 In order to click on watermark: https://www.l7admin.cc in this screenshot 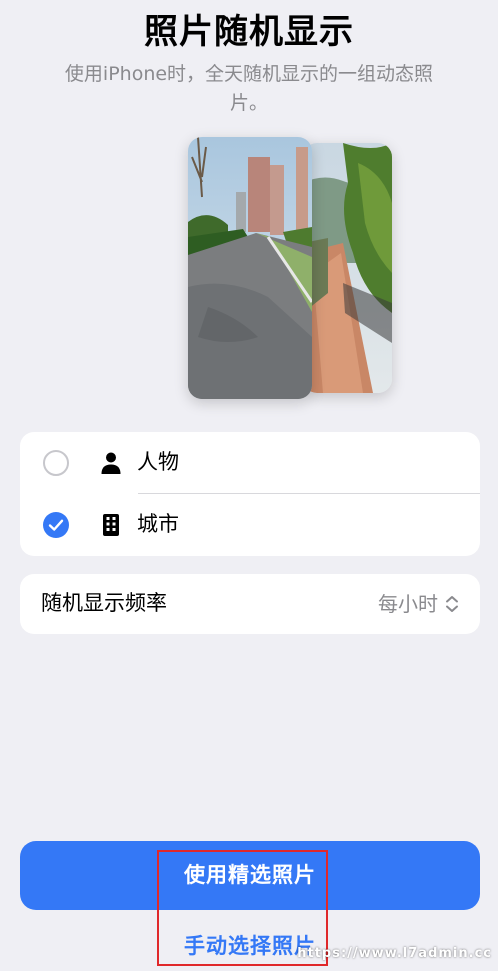, I will do `click(394, 953)`.